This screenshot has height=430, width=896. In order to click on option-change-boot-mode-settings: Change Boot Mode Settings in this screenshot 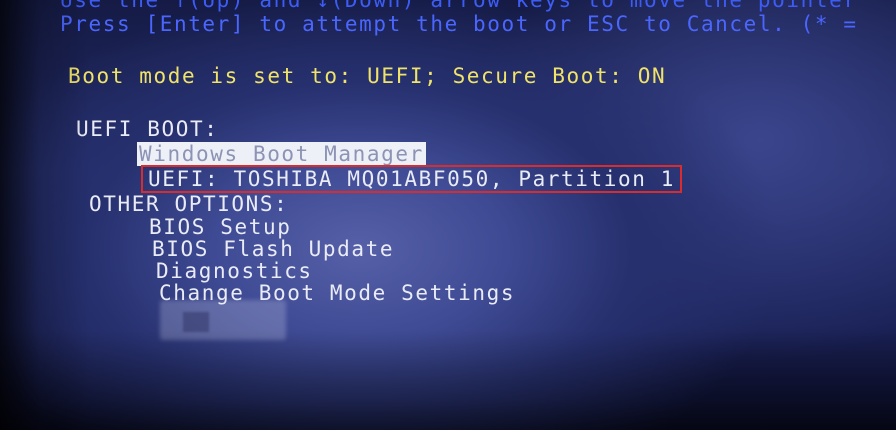, I will do `click(337, 293)`.